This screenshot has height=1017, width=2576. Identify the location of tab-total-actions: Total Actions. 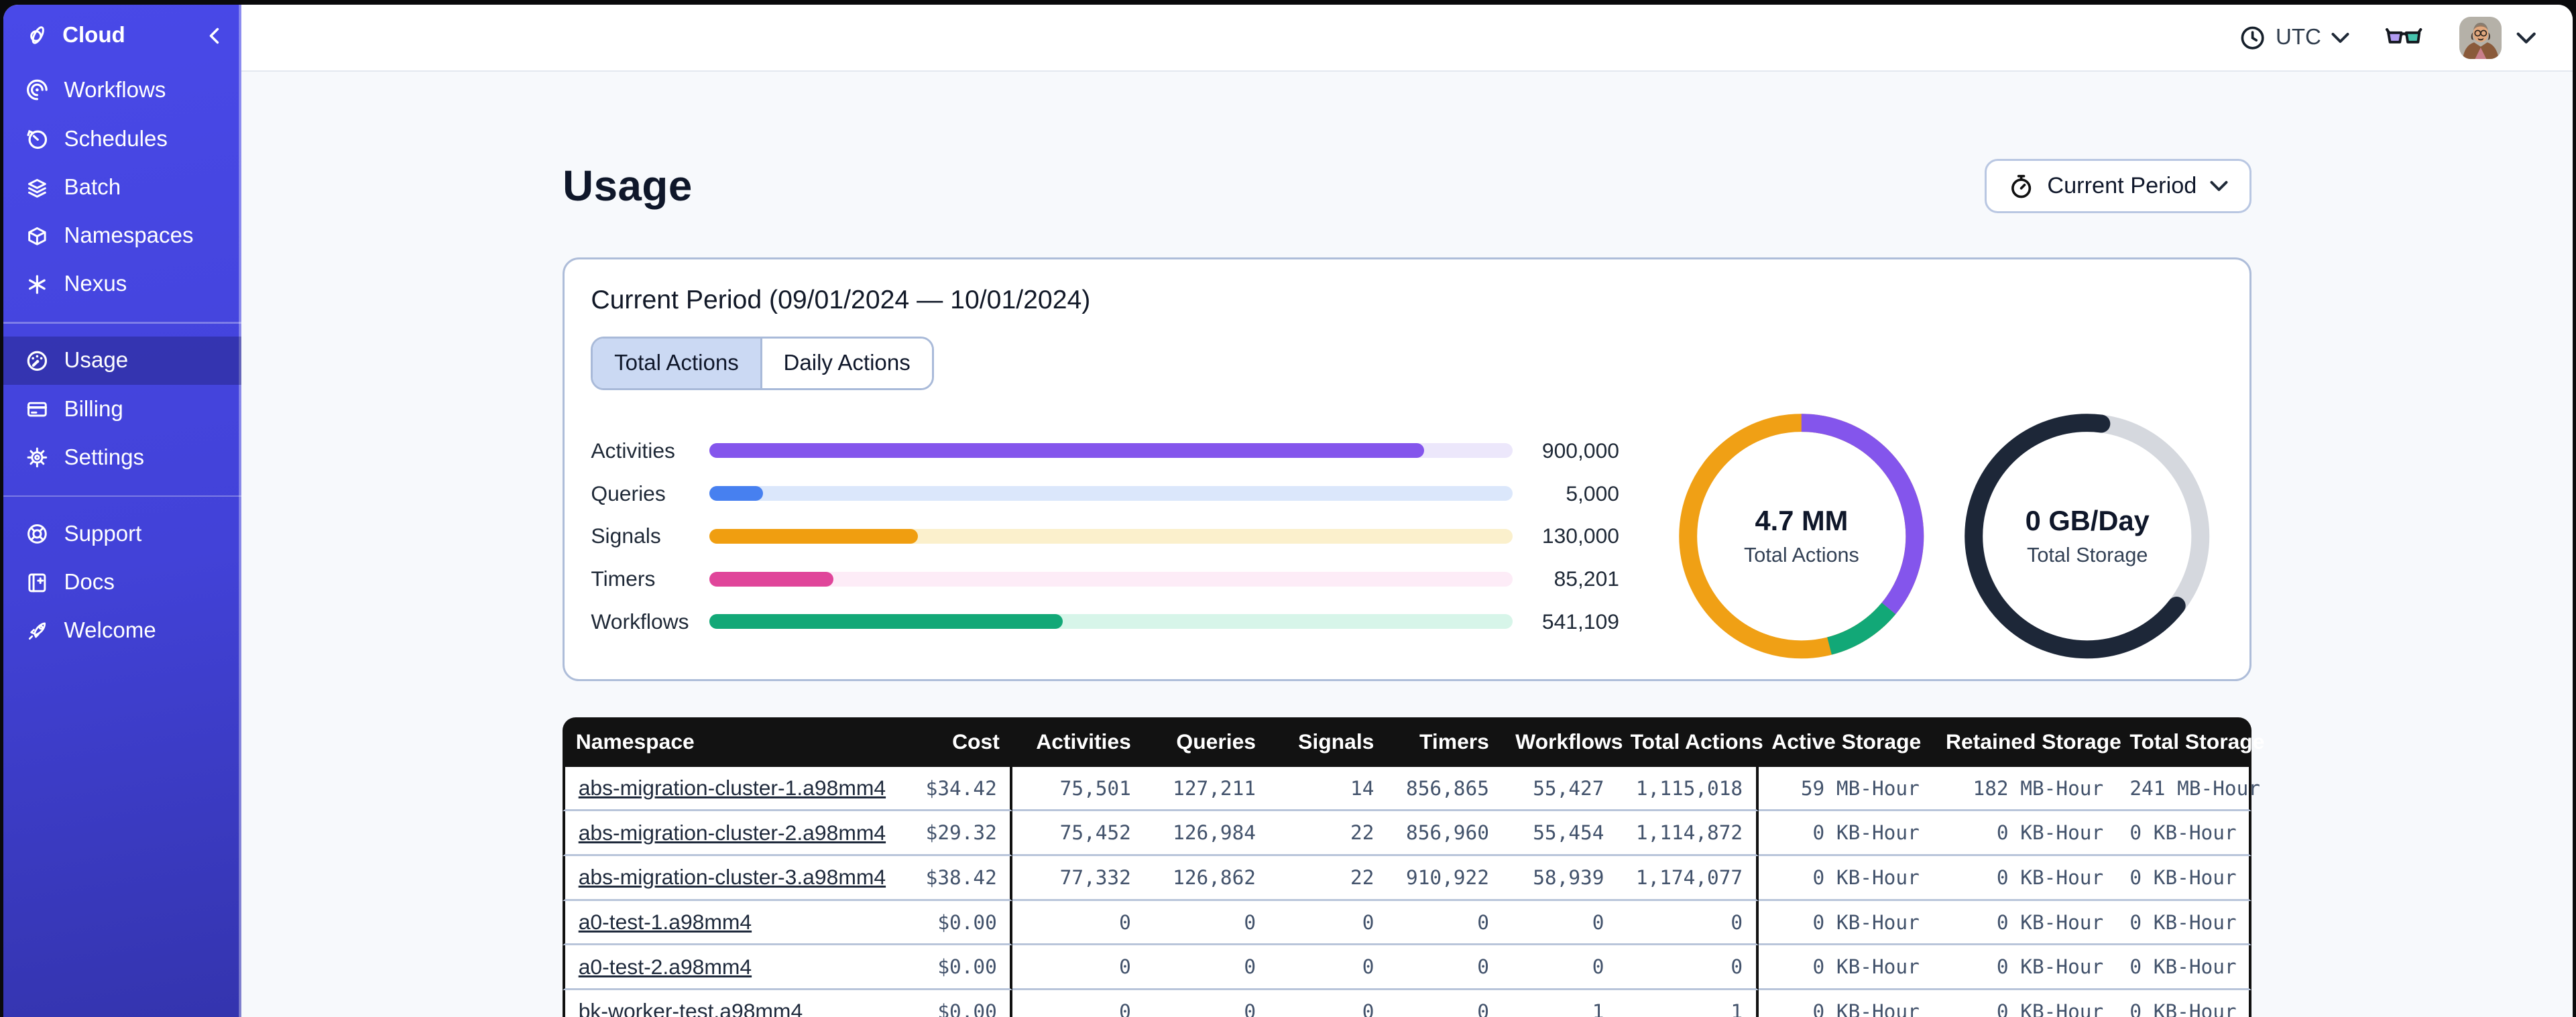
(677, 363).